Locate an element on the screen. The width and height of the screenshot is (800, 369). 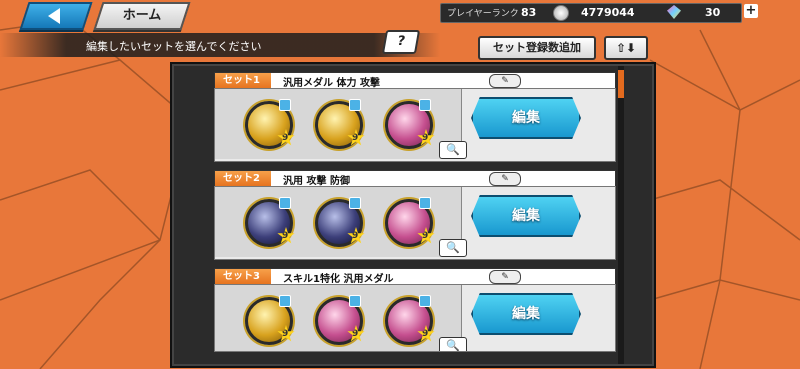
set-row: セット2 汎用 攻撃 防御 ✎ 9 9 9 🔍 編集 is located at coordinates (415, 215).